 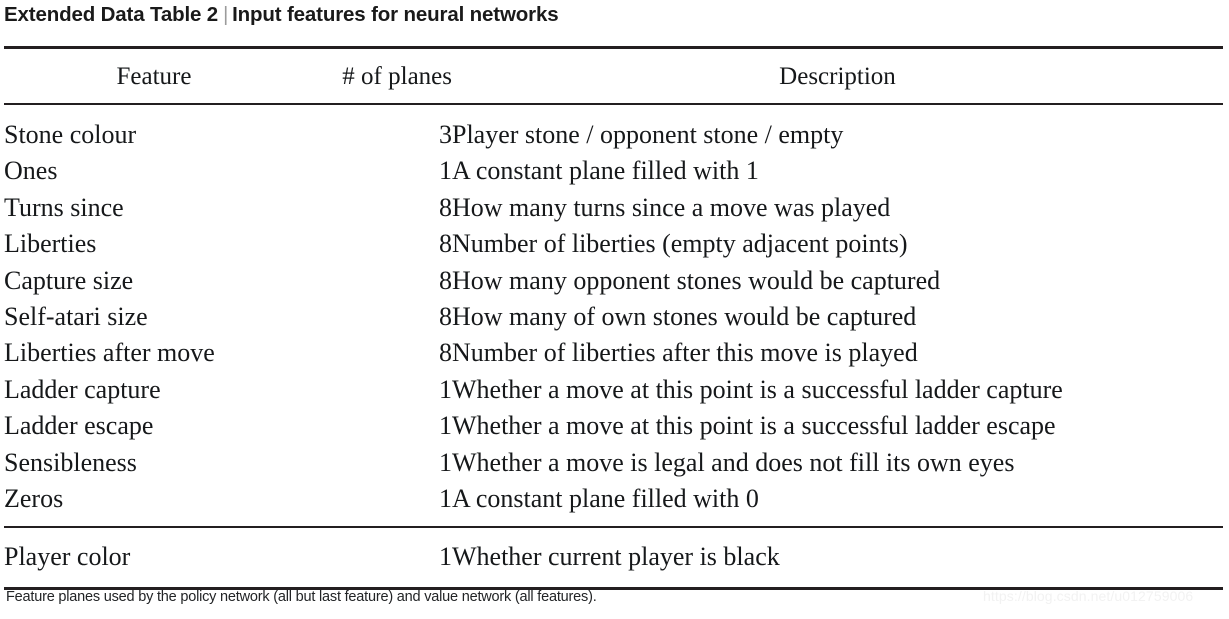 I want to click on cell-feature: Liberties, so click(x=50, y=244).